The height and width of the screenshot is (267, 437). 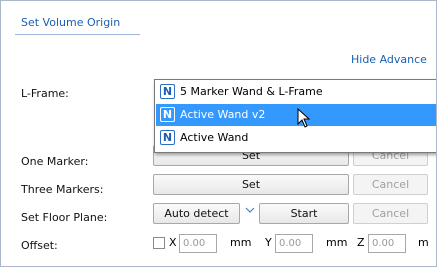 I want to click on offset-label: Offset:, so click(x=39, y=245).